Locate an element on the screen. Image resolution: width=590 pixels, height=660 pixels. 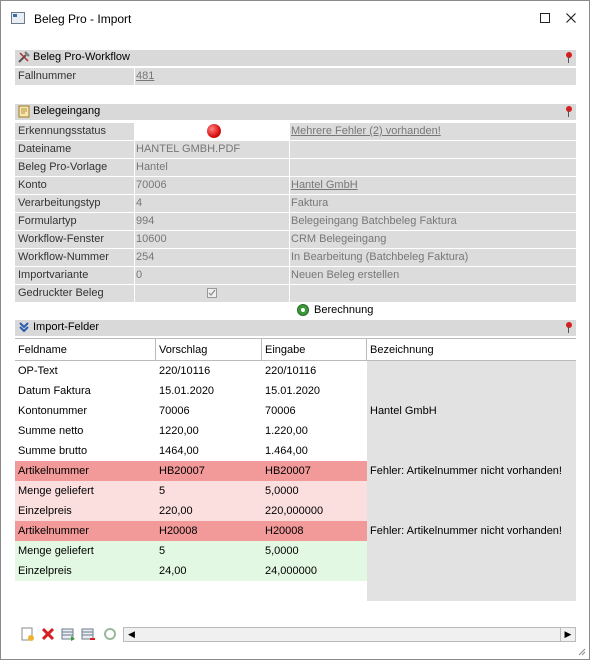
beleg-row: Beleg Pro-Vorlage Hantel is located at coordinates (295, 167).